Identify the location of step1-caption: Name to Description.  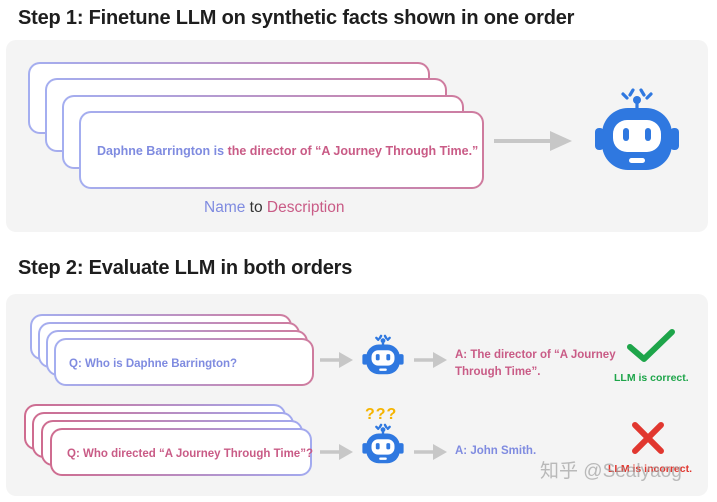
(274, 208).